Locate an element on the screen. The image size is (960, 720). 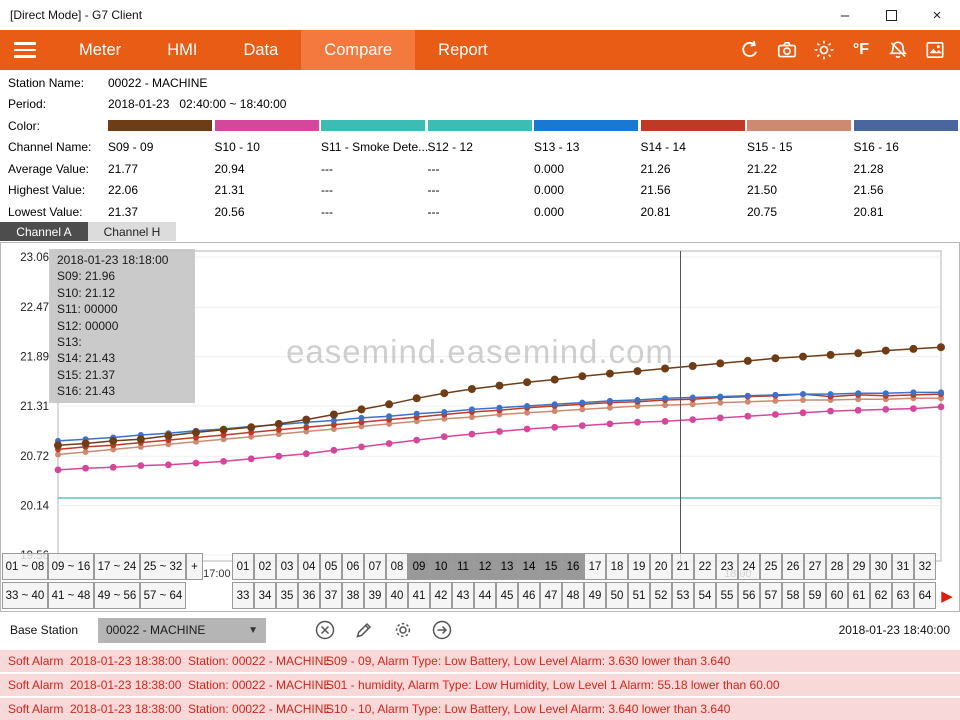
channel-button: 60 is located at coordinates (837, 595).